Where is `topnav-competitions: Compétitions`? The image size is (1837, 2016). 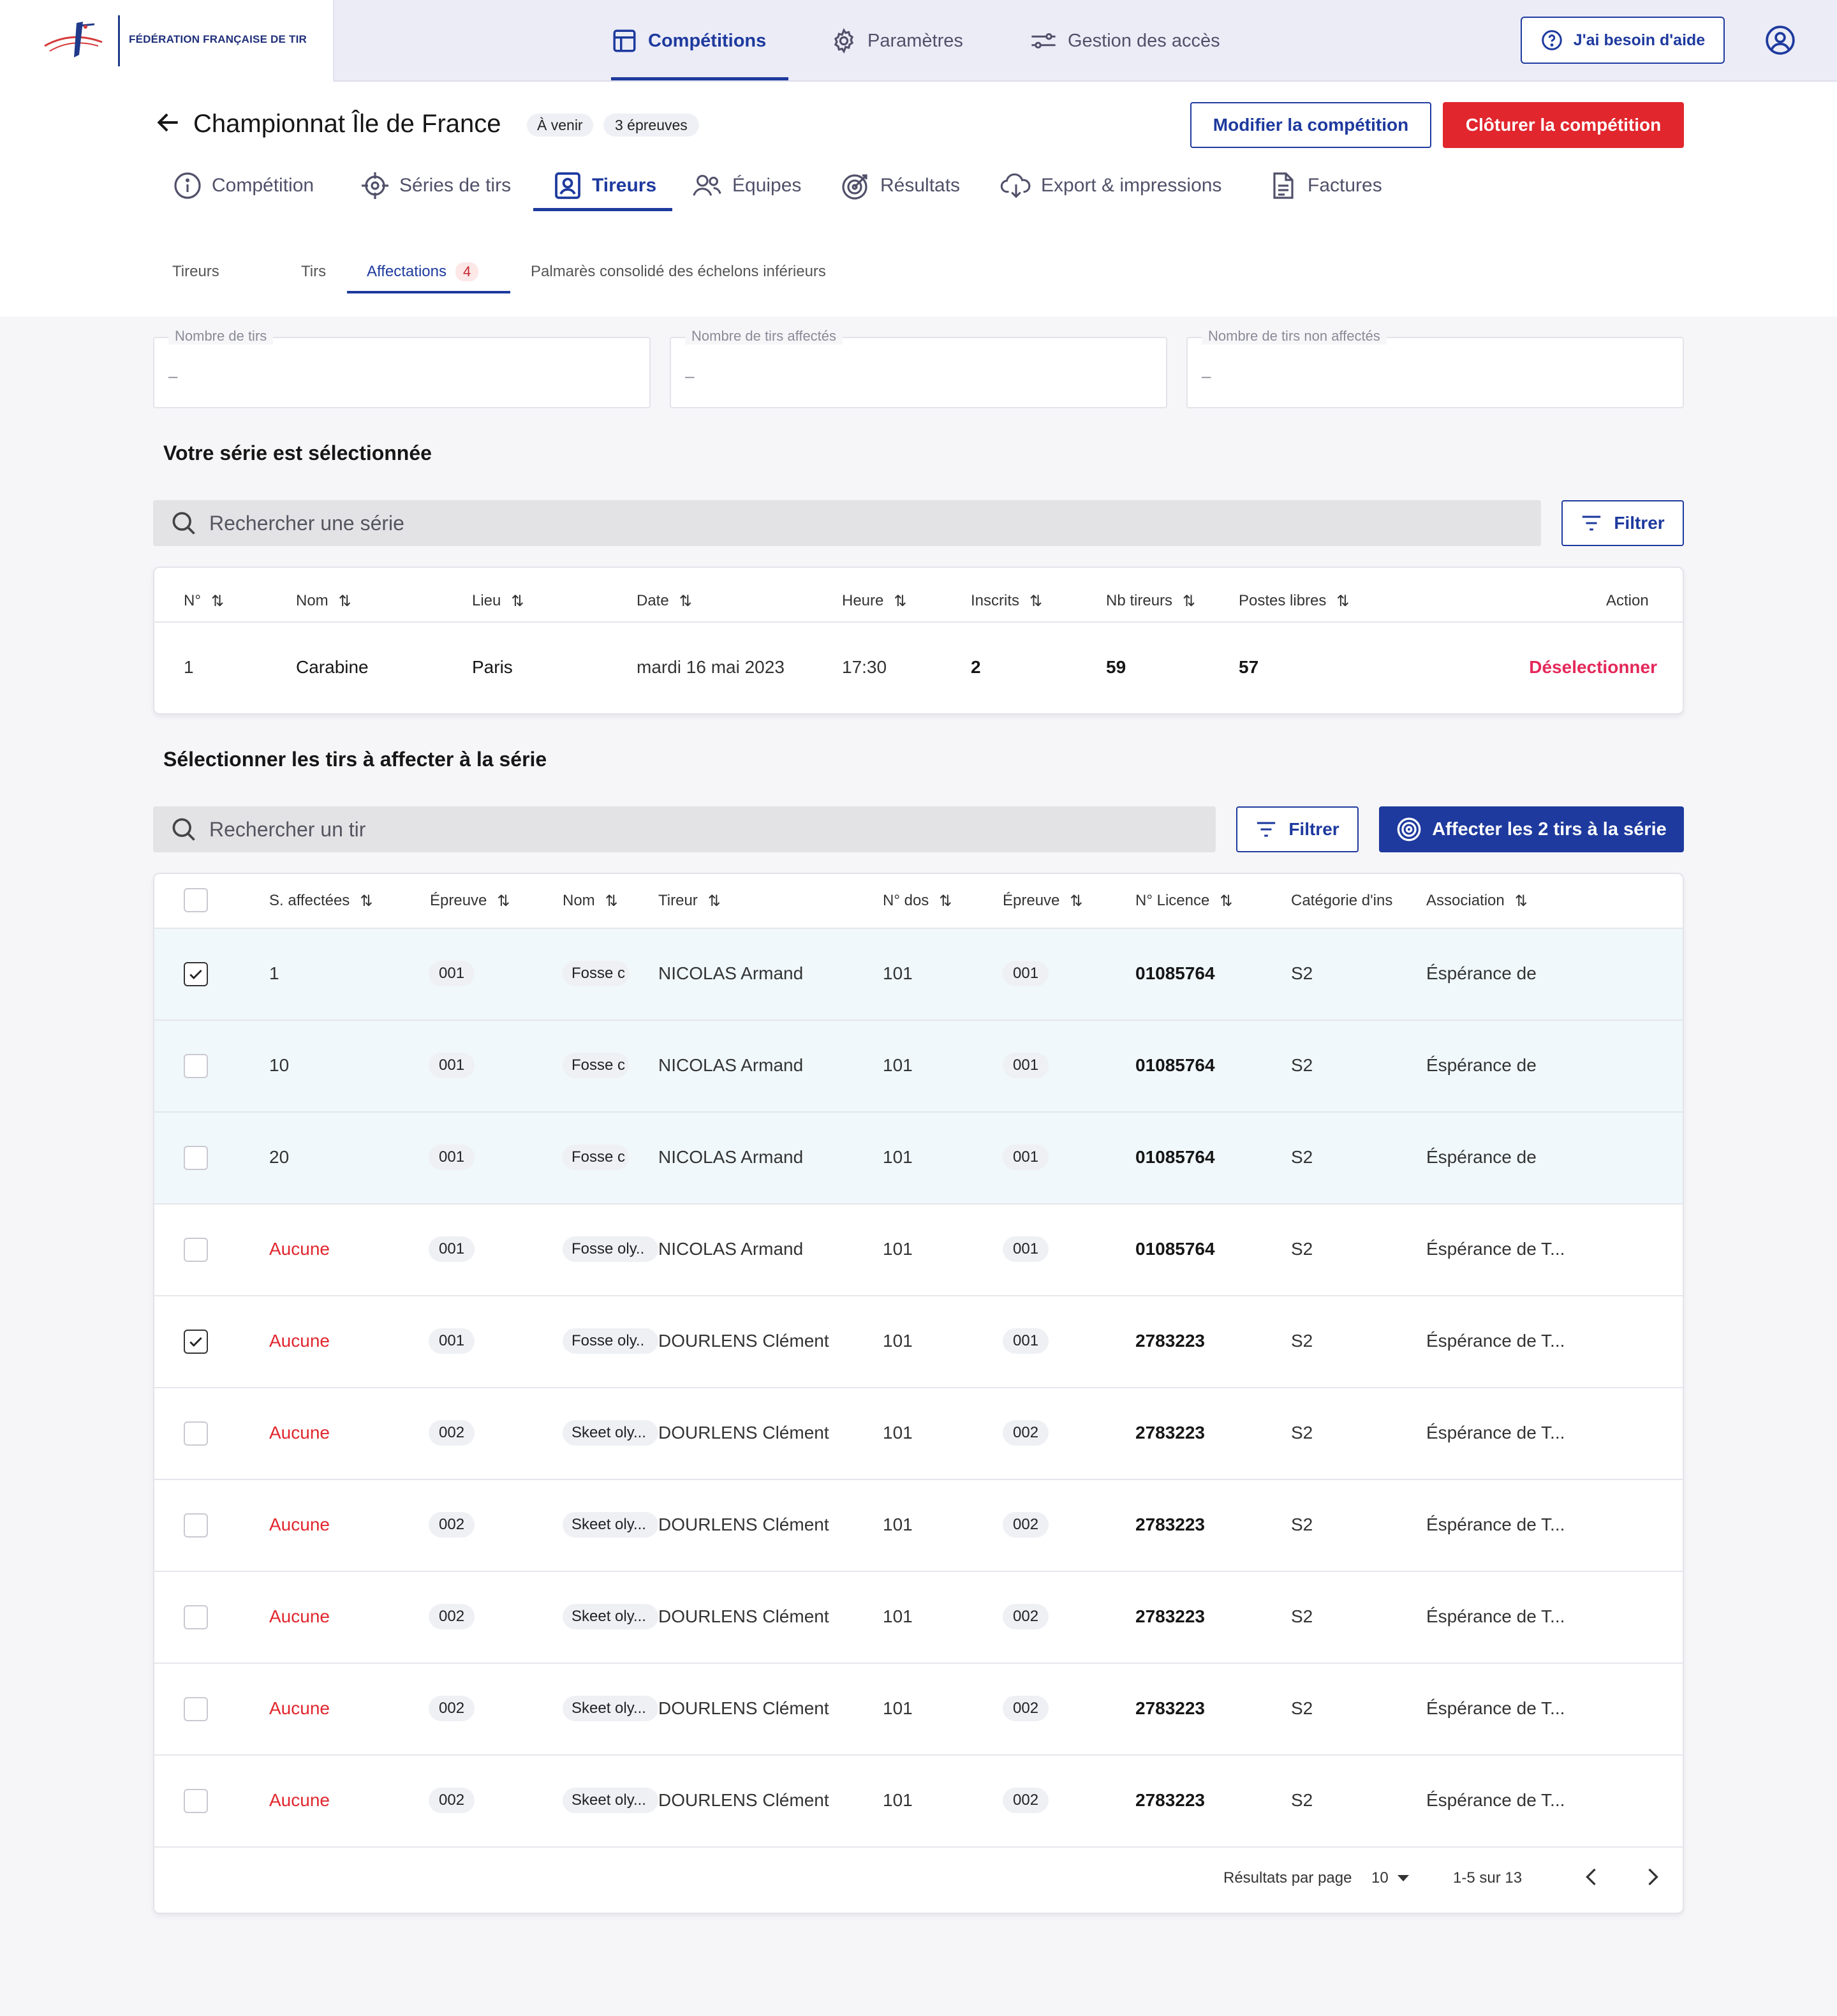
topnav-competitions: Compétitions is located at coordinates (688, 41).